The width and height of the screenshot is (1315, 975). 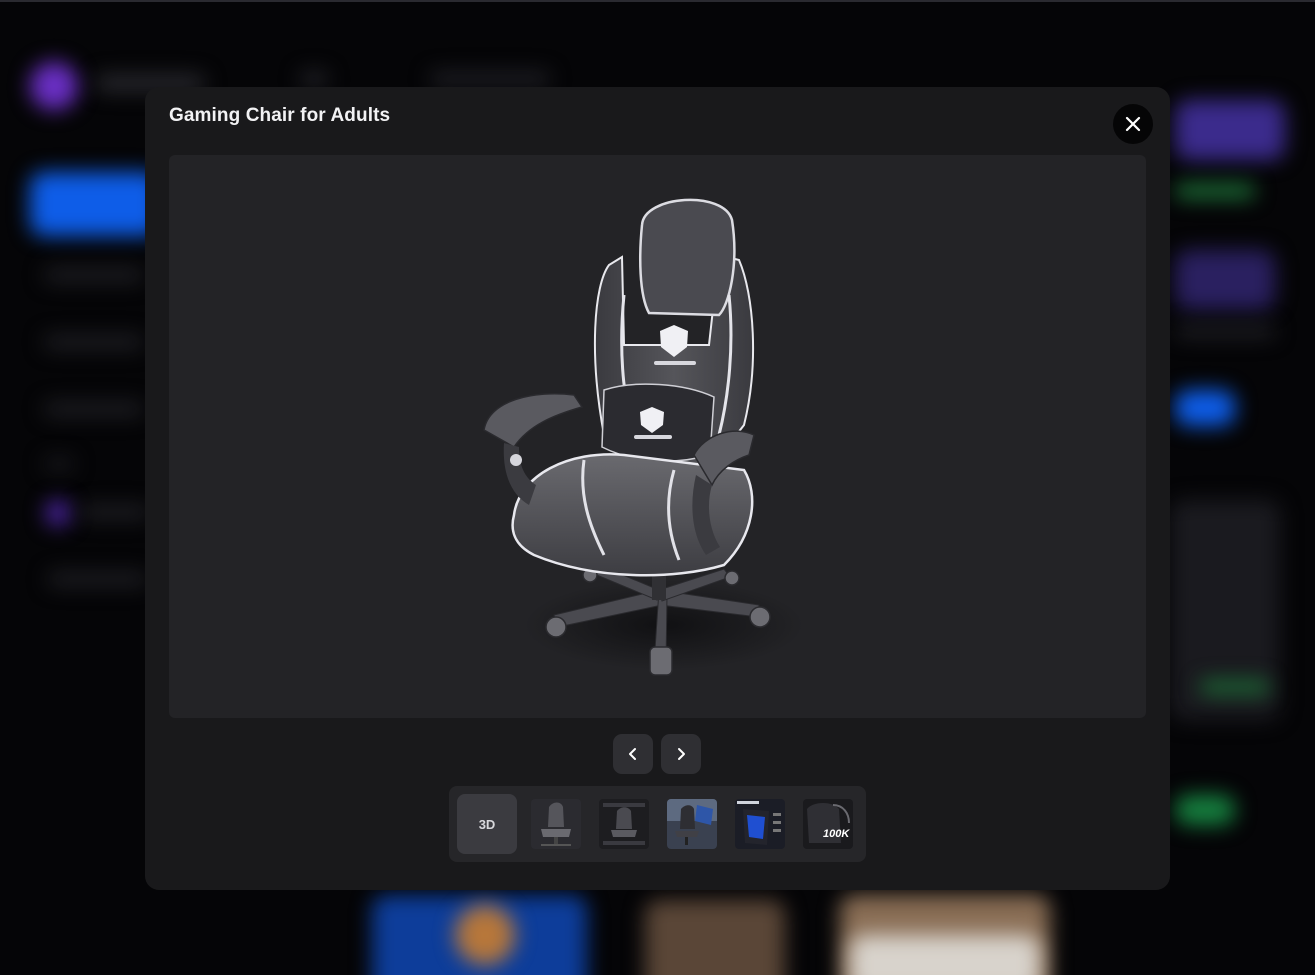 I want to click on next-button, so click(x=681, y=754).